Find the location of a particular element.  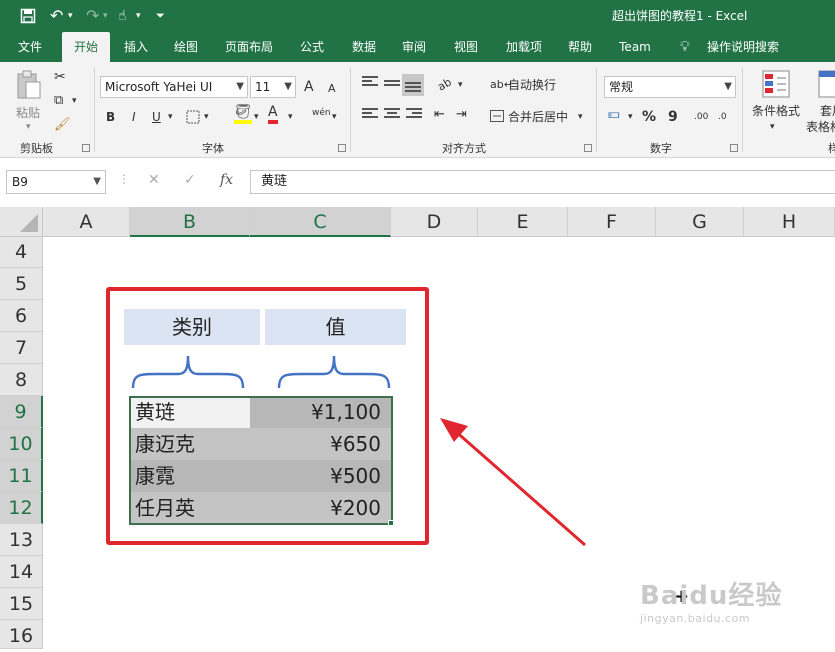

copy-icon: ⧉ is located at coordinates (58, 101).